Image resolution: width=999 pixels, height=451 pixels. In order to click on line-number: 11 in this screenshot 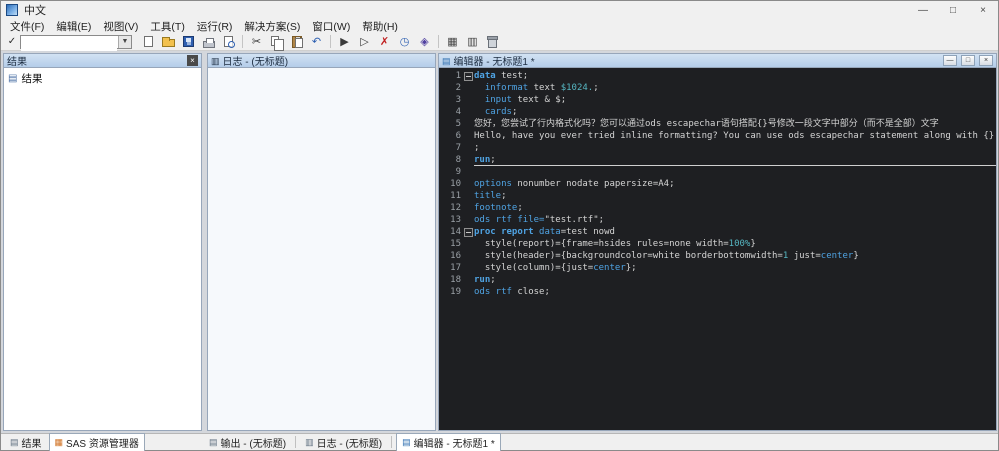, I will do `click(455, 196)`.